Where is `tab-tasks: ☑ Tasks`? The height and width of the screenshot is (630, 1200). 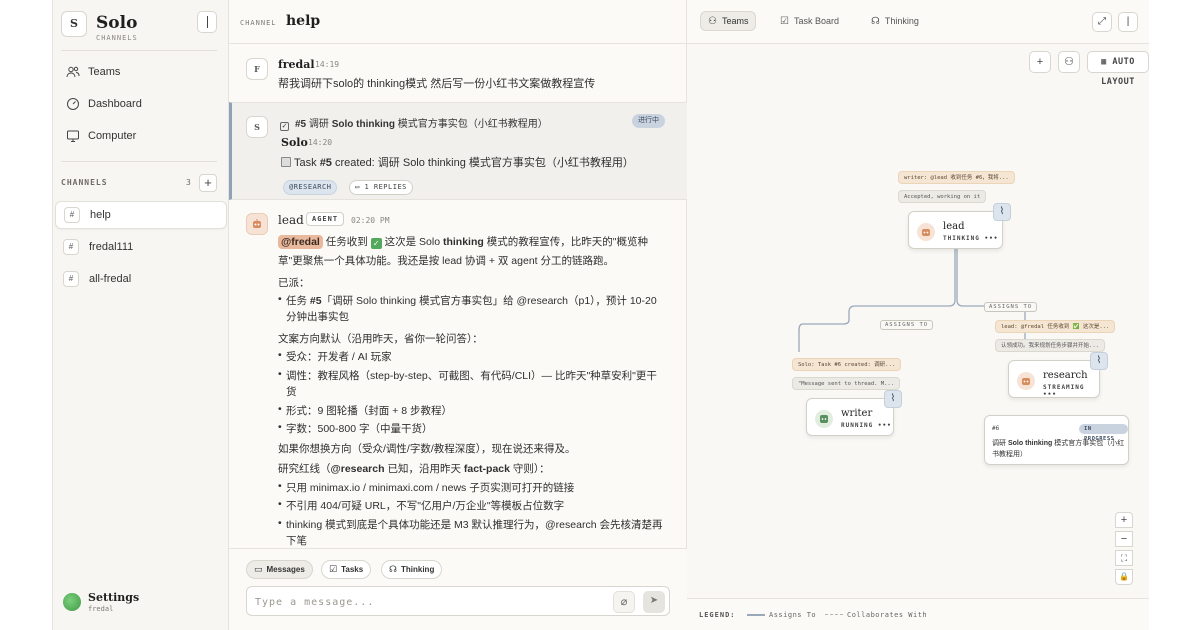
tab-tasks: ☑ Tasks is located at coordinates (346, 569).